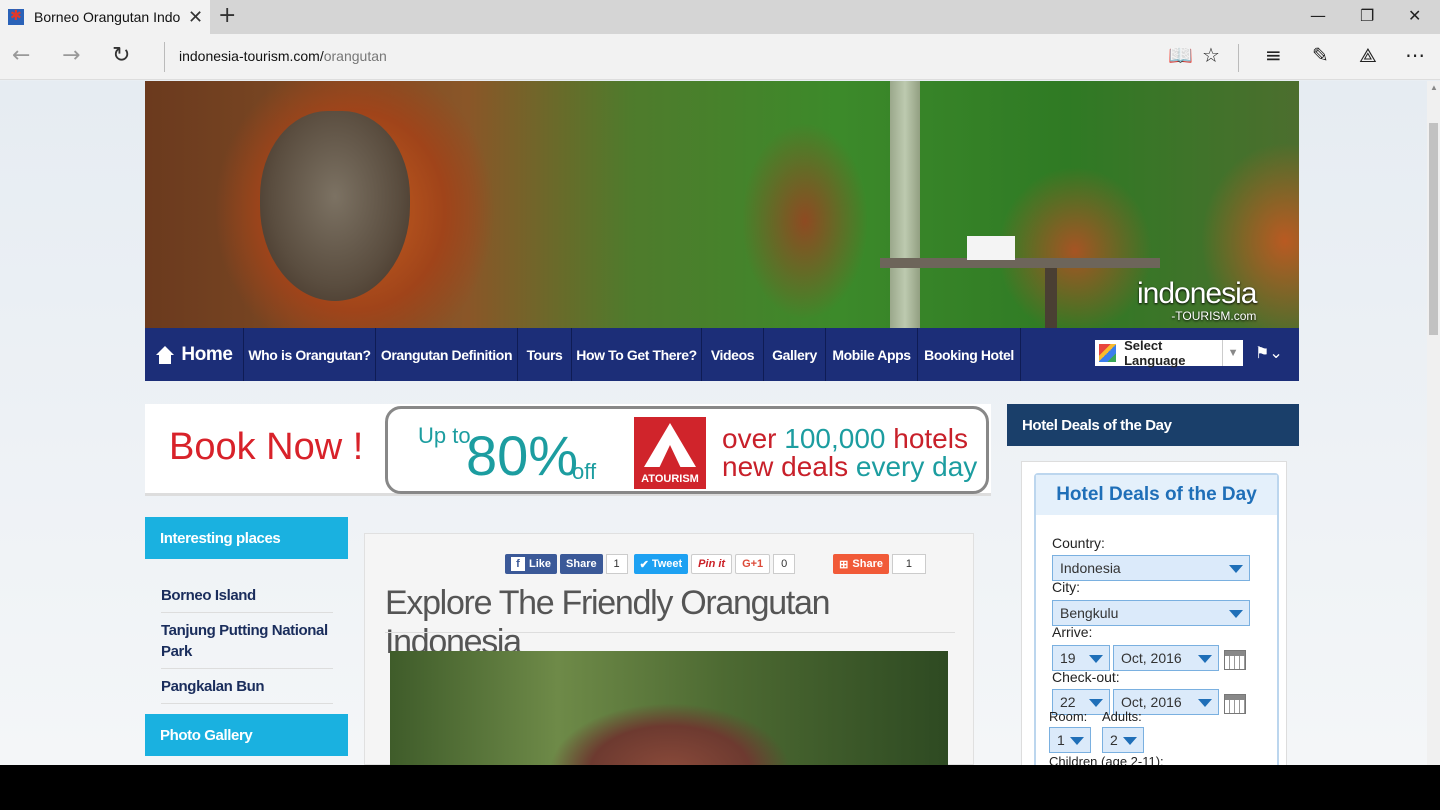 This screenshot has width=1440, height=810. I want to click on facebook-like-button: f Like, so click(531, 564).